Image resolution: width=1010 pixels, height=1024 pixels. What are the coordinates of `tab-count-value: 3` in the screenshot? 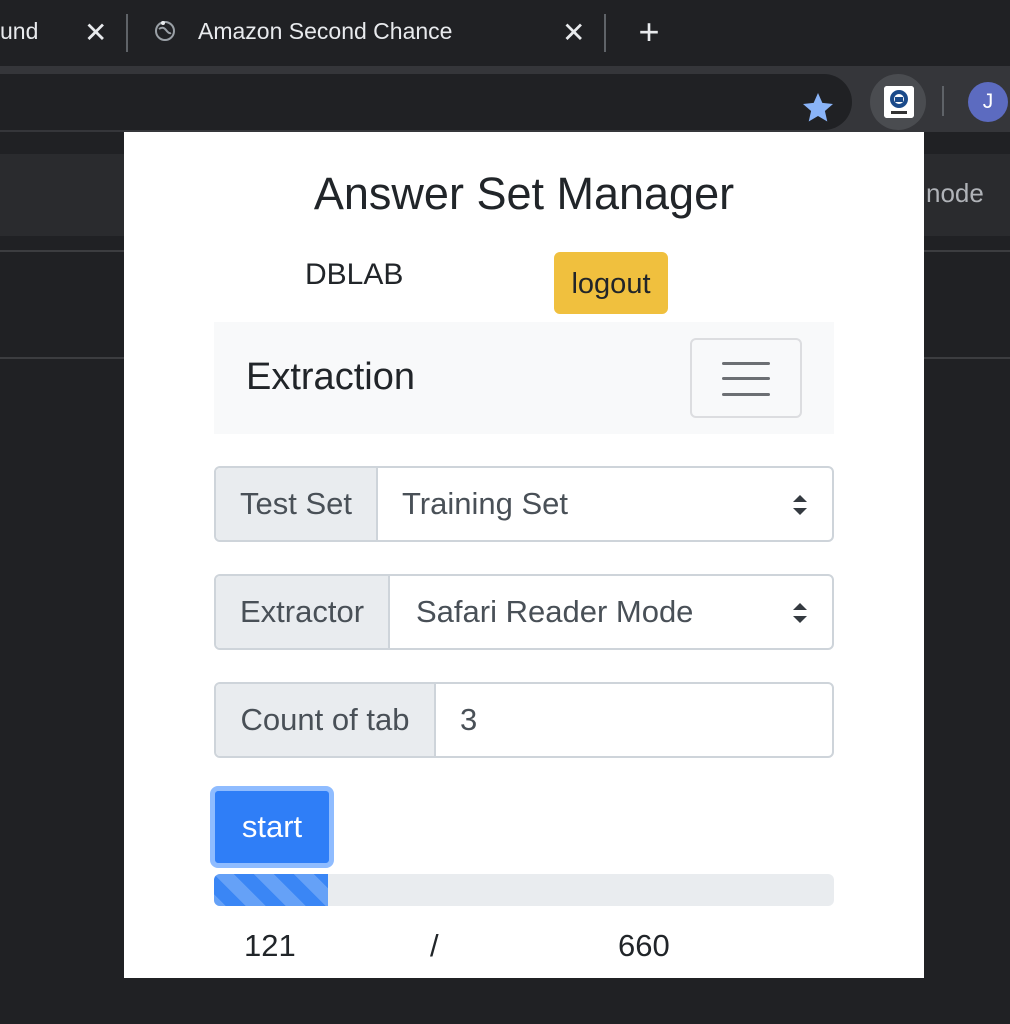 It's located at (469, 719).